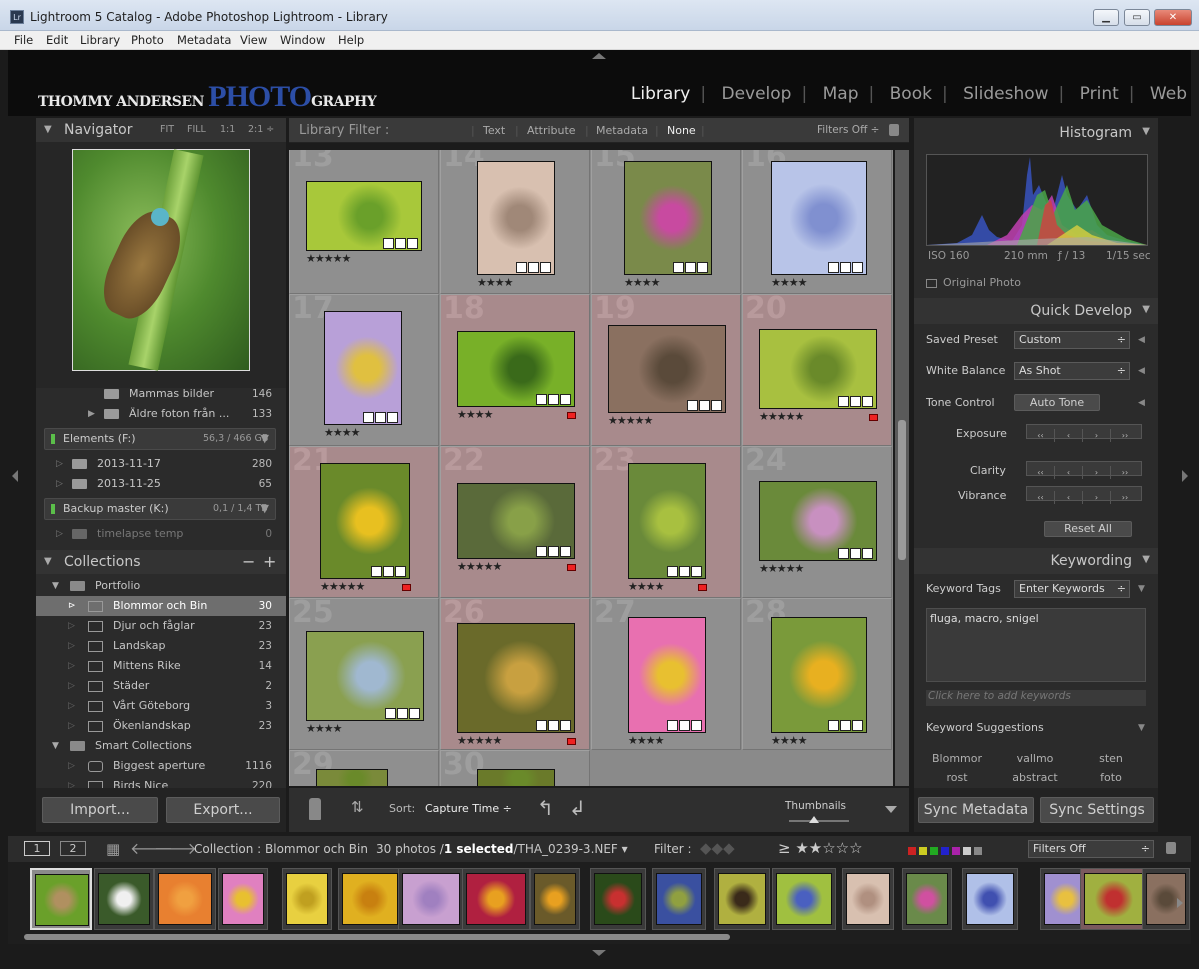  What do you see at coordinates (976, 810) in the screenshot?
I see `sync-metadata-button: Sync Metadata` at bounding box center [976, 810].